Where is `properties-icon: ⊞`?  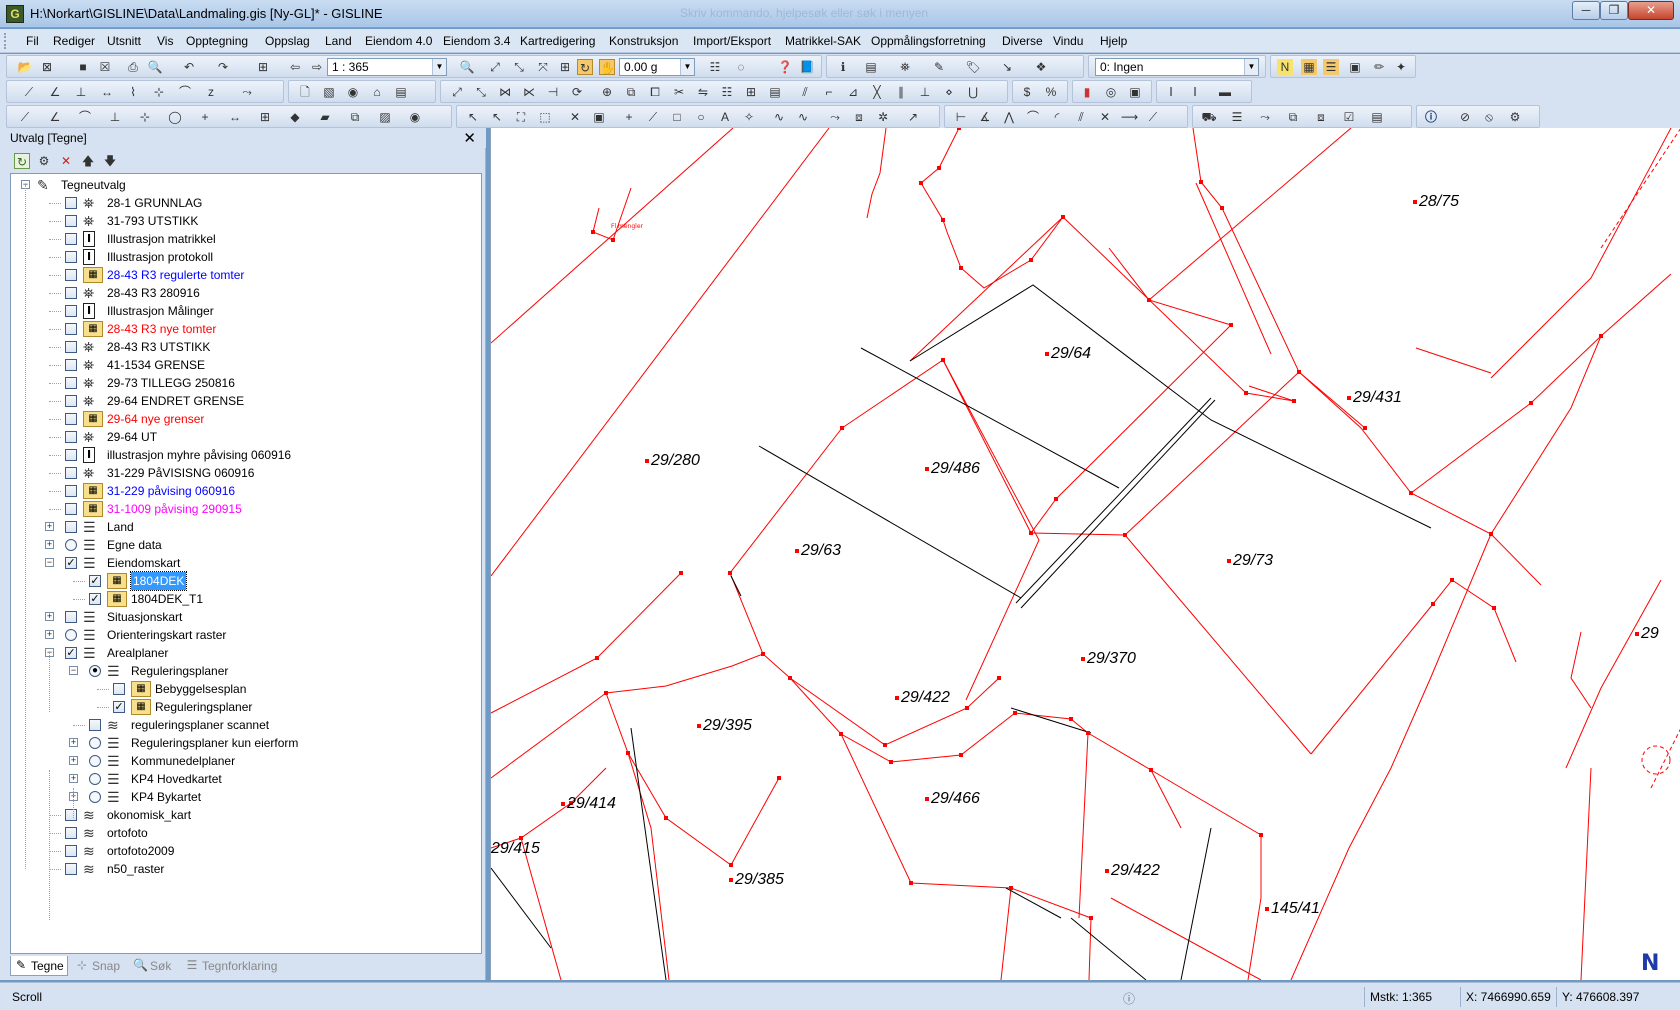 properties-icon: ⊞ is located at coordinates (263, 67).